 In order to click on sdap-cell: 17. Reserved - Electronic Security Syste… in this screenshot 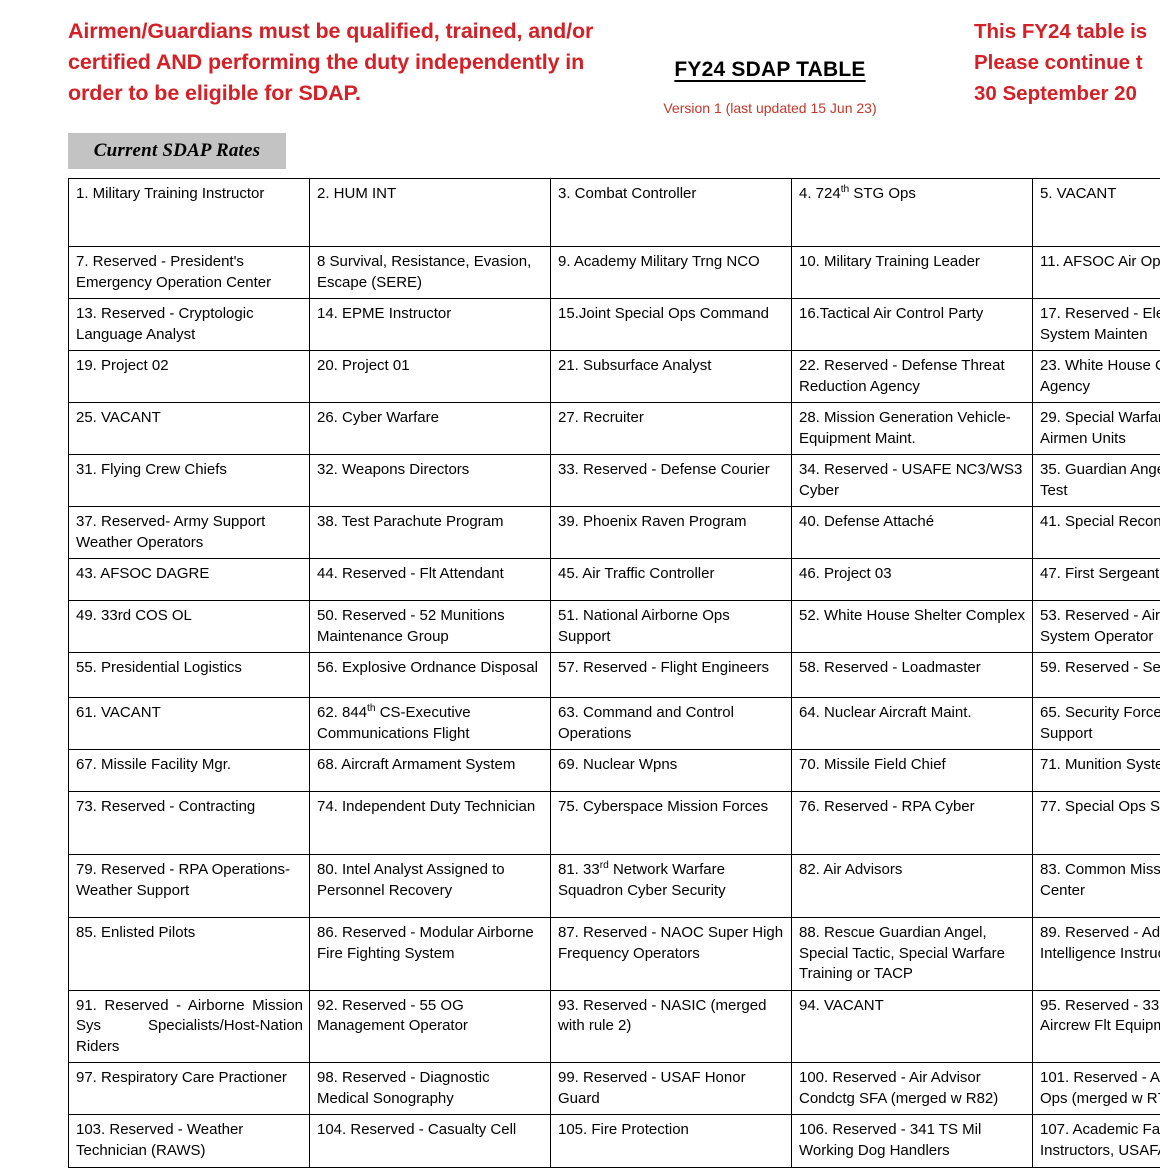, I will do `click(1096, 325)`.